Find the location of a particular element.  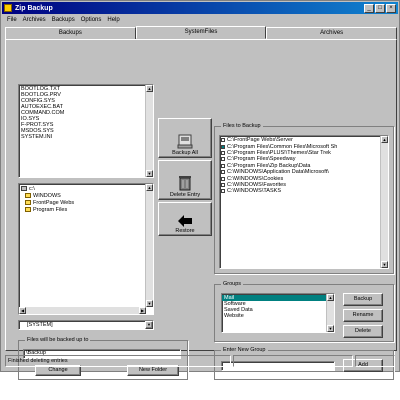

file-entry-path: C:\WINDOWS\Application Data\Microsoft\ is located at coordinates (278, 172).